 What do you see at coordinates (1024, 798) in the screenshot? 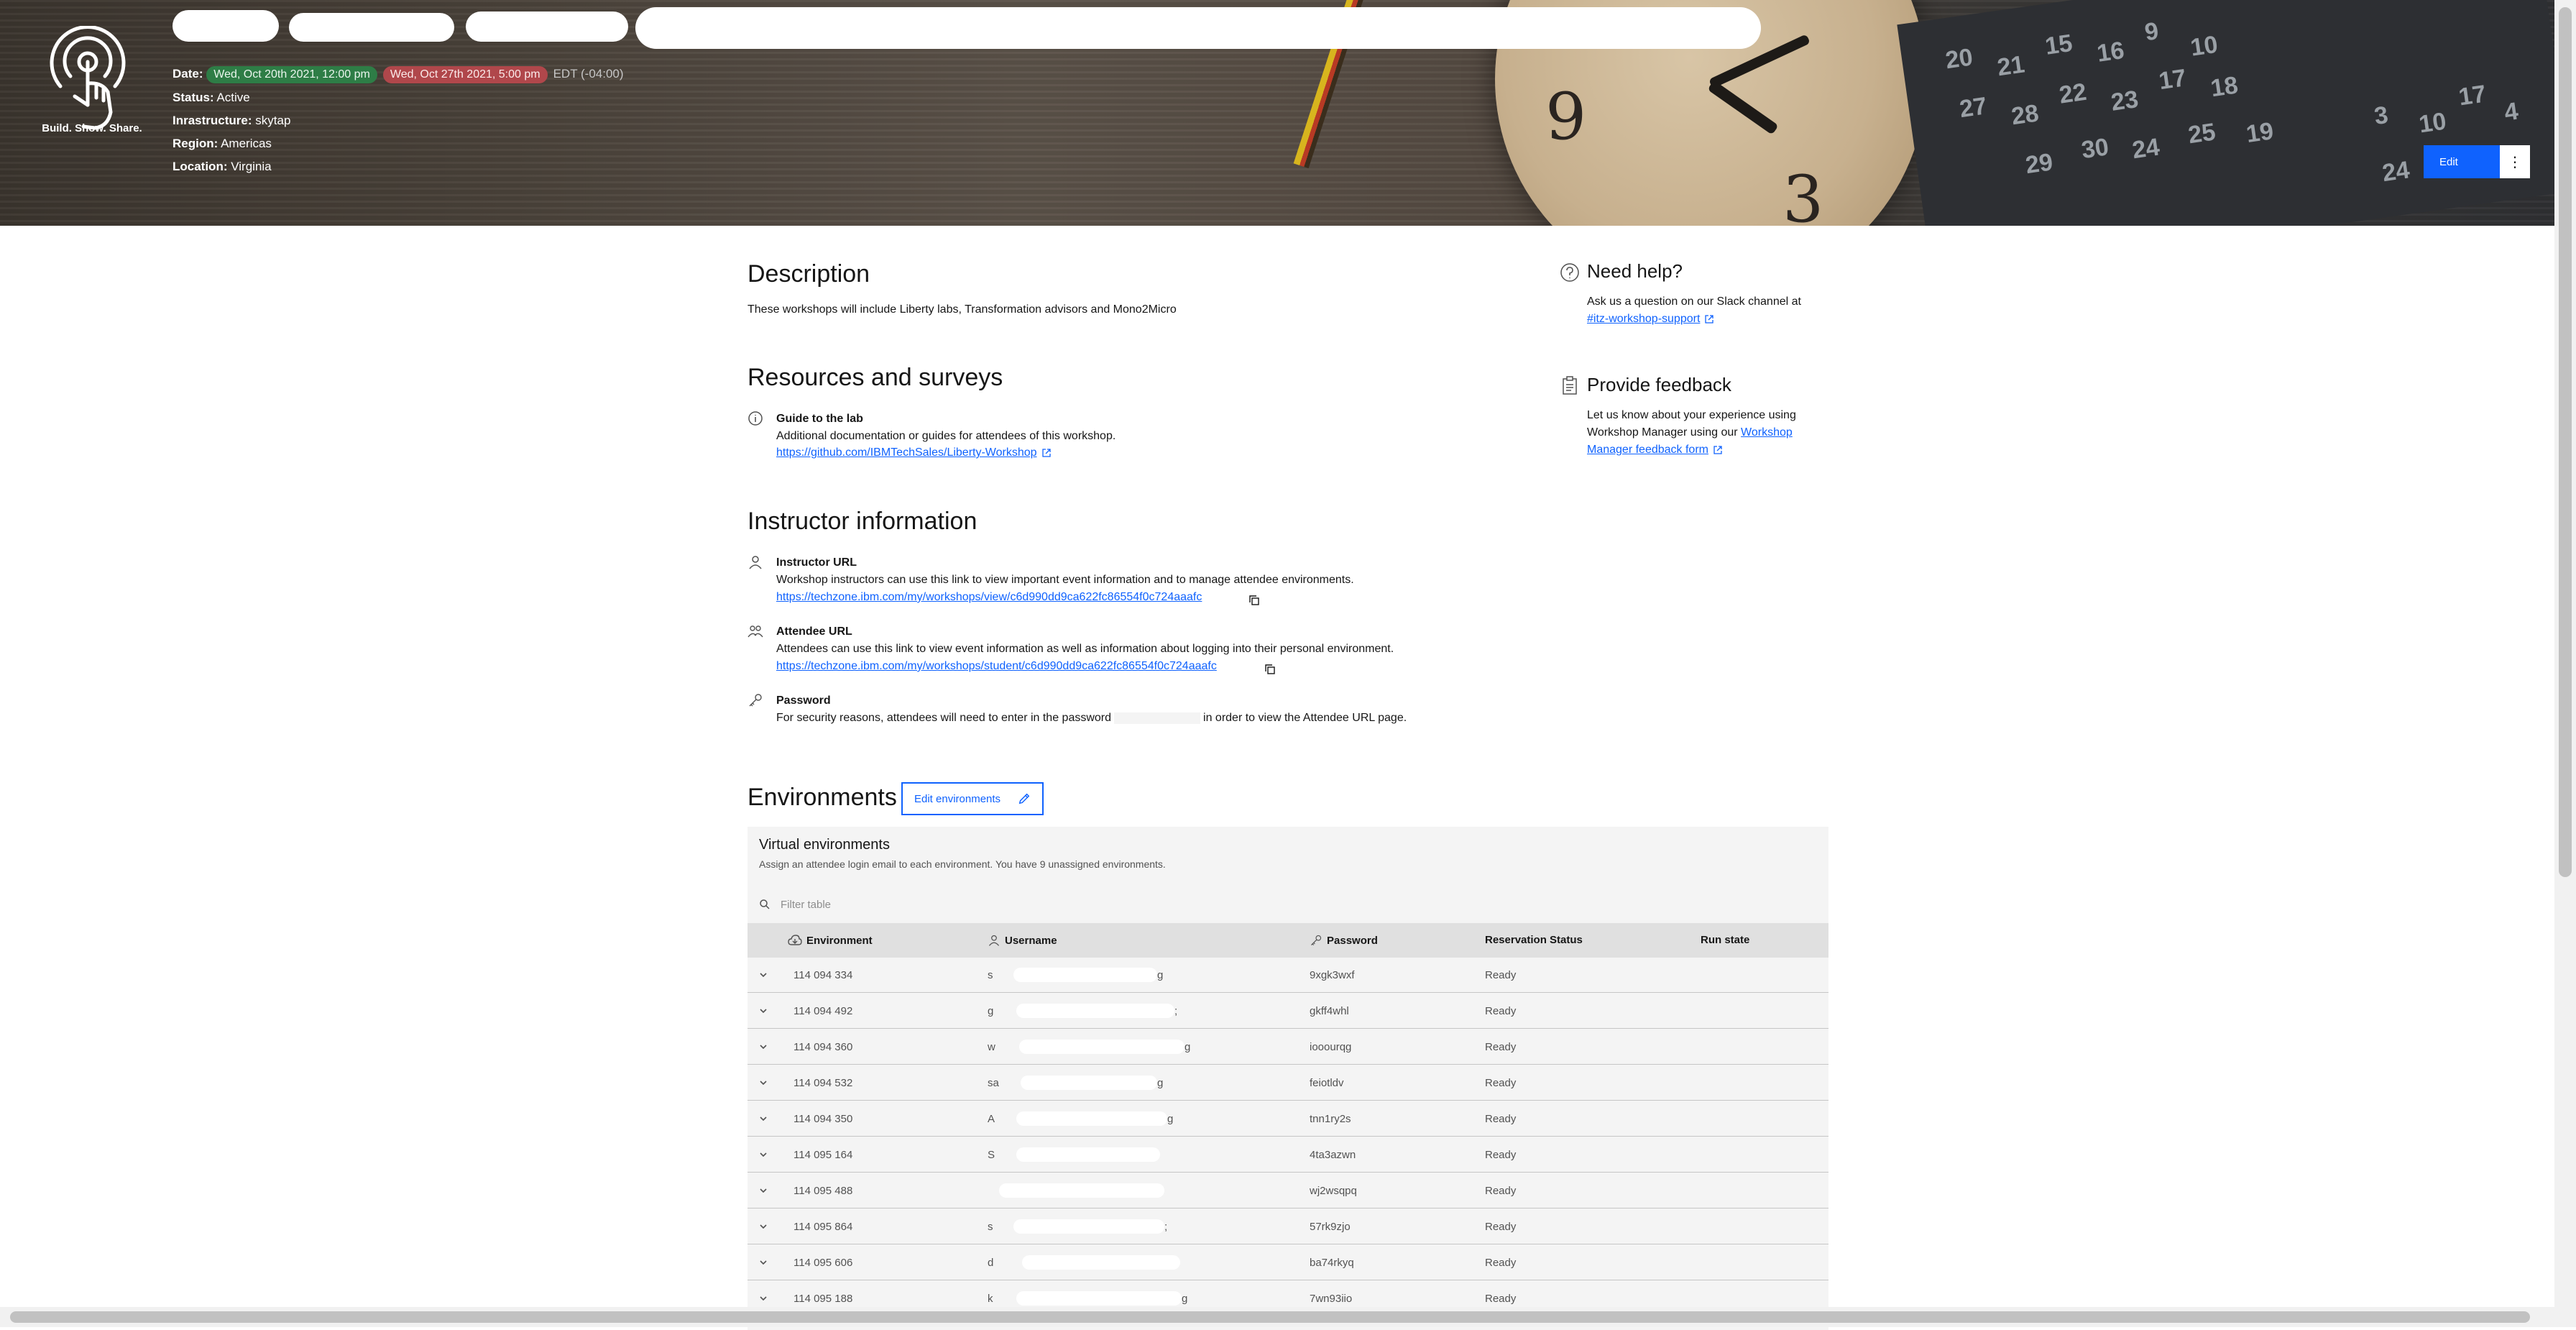
I see `pencil-icon` at bounding box center [1024, 798].